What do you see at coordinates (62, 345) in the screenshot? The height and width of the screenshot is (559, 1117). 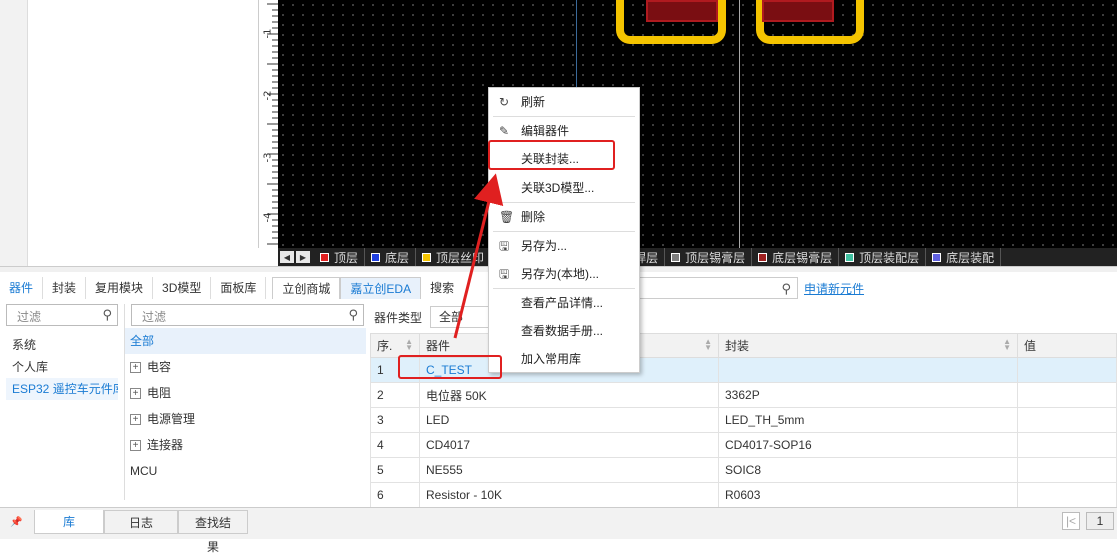 I see `library-item-system: 系统` at bounding box center [62, 345].